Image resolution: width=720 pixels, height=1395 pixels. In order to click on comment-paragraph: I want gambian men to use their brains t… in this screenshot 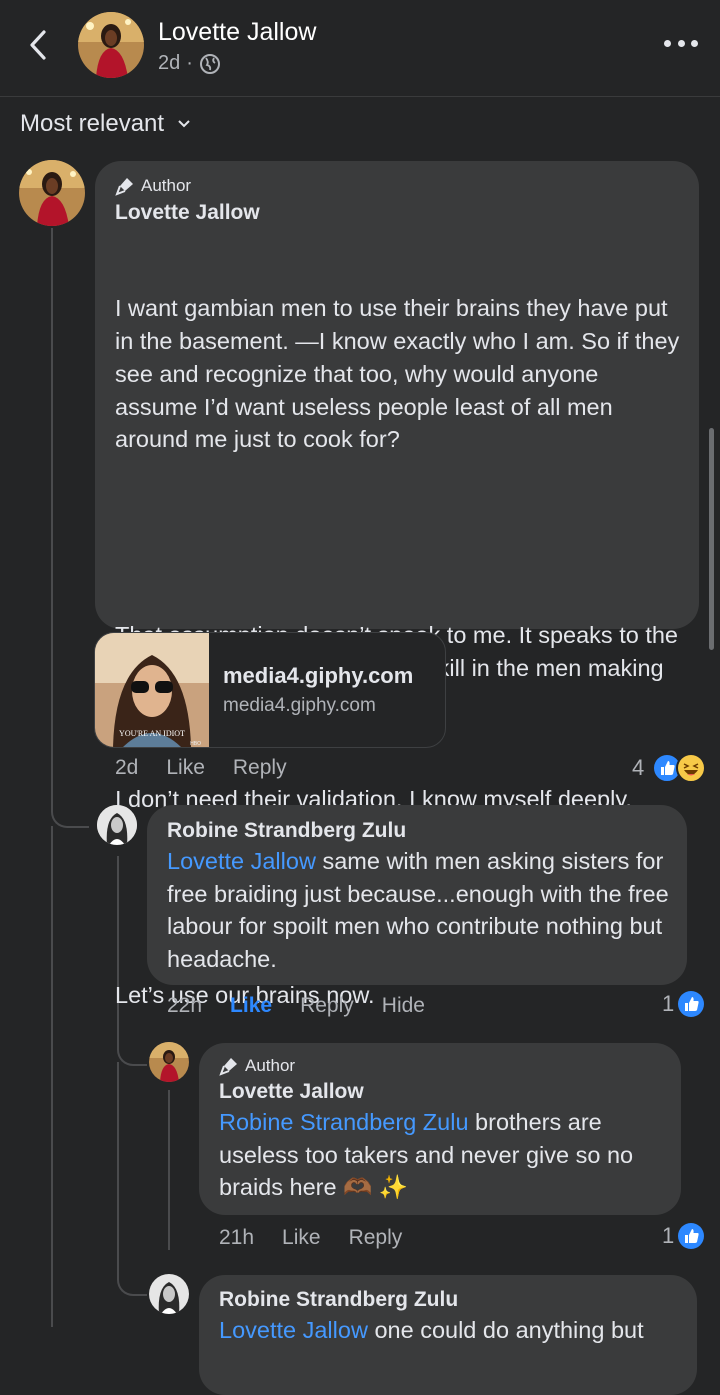, I will do `click(400, 374)`.